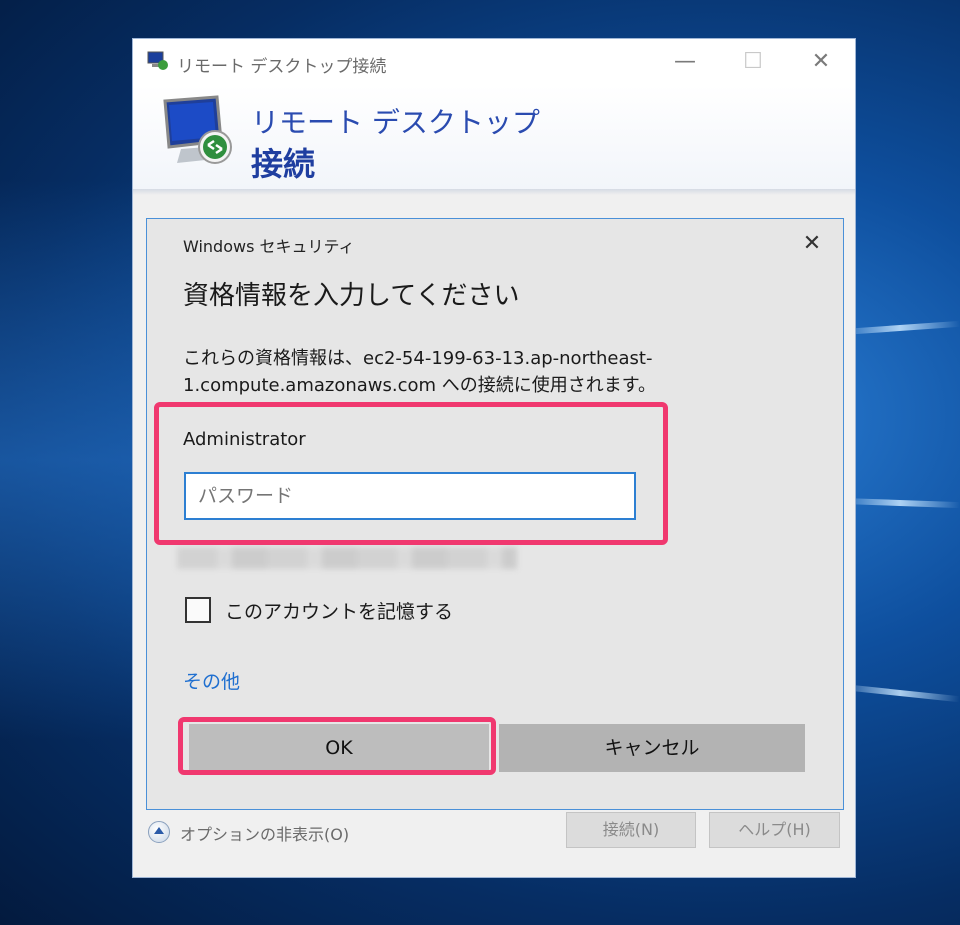 The width and height of the screenshot is (960, 925). I want to click on collapse-options-icon, so click(159, 832).